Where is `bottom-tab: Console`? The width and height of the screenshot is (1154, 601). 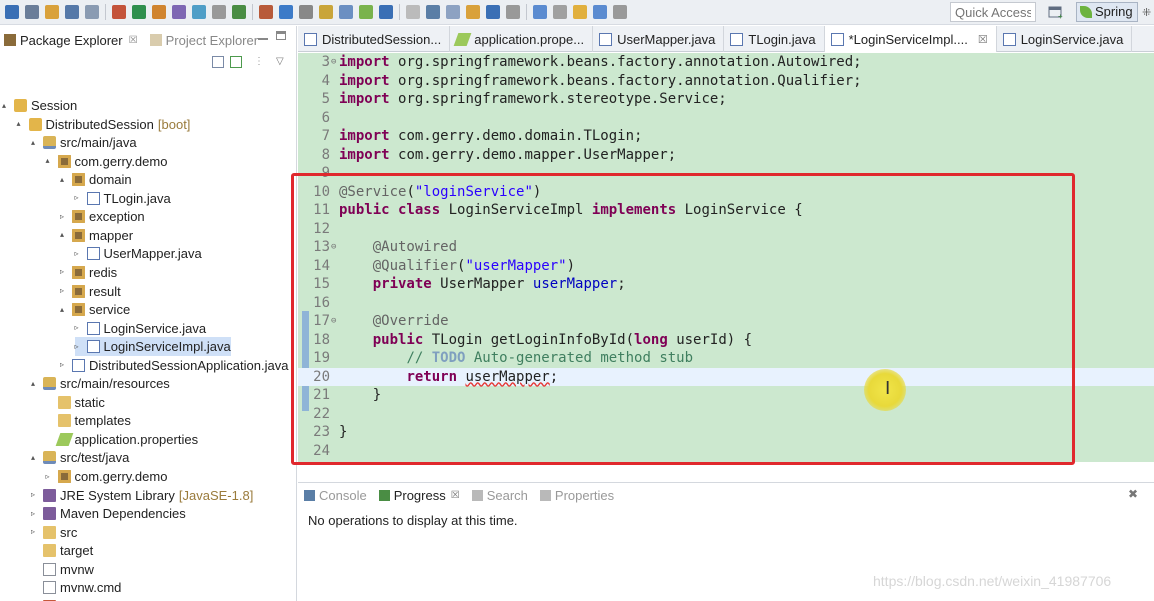
bottom-tab: Console is located at coordinates (335, 495).